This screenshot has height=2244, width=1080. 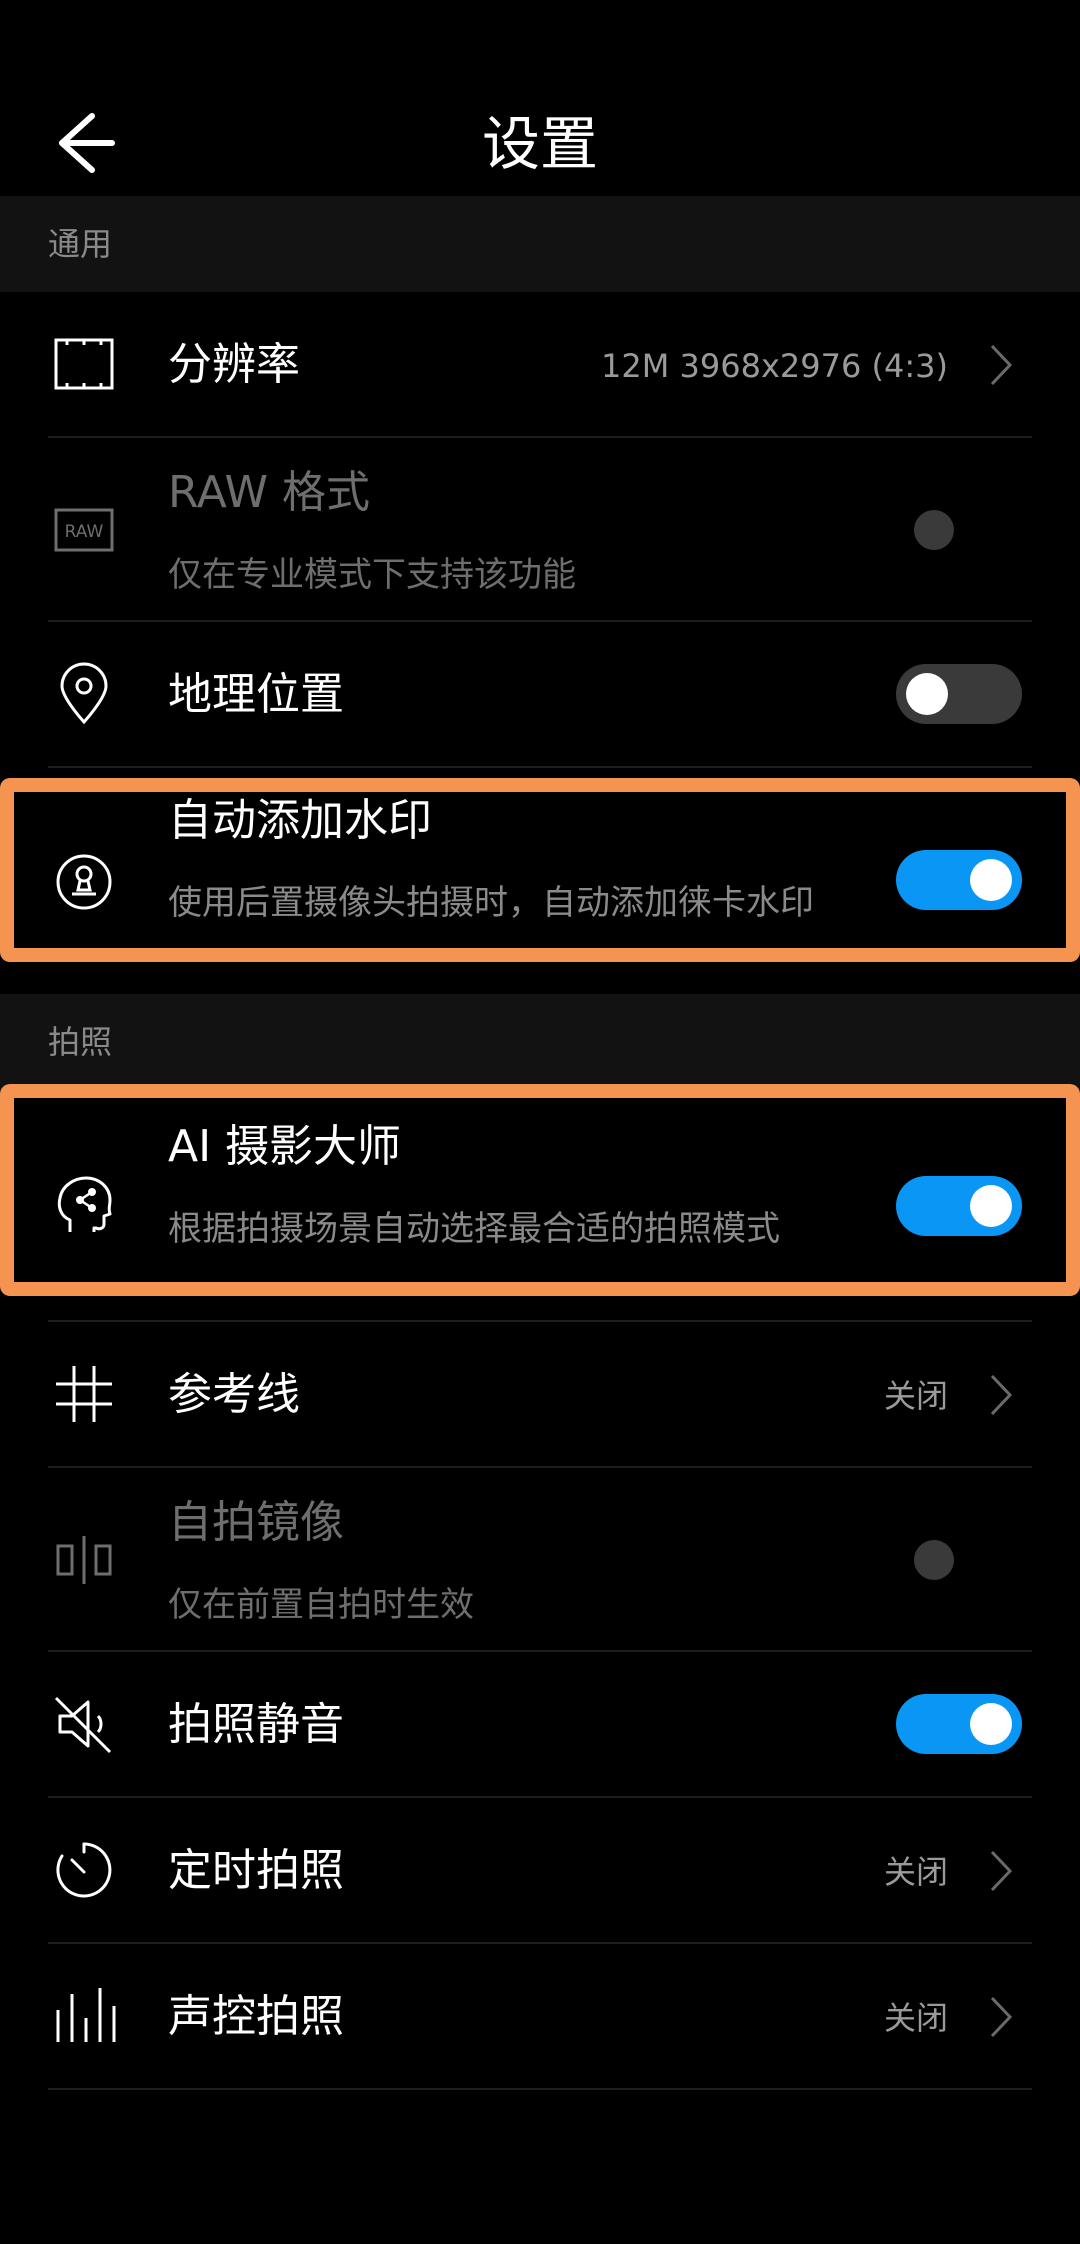 What do you see at coordinates (540, 2017) in the screenshot?
I see `settings-row-voice: 声控拍照 关闭` at bounding box center [540, 2017].